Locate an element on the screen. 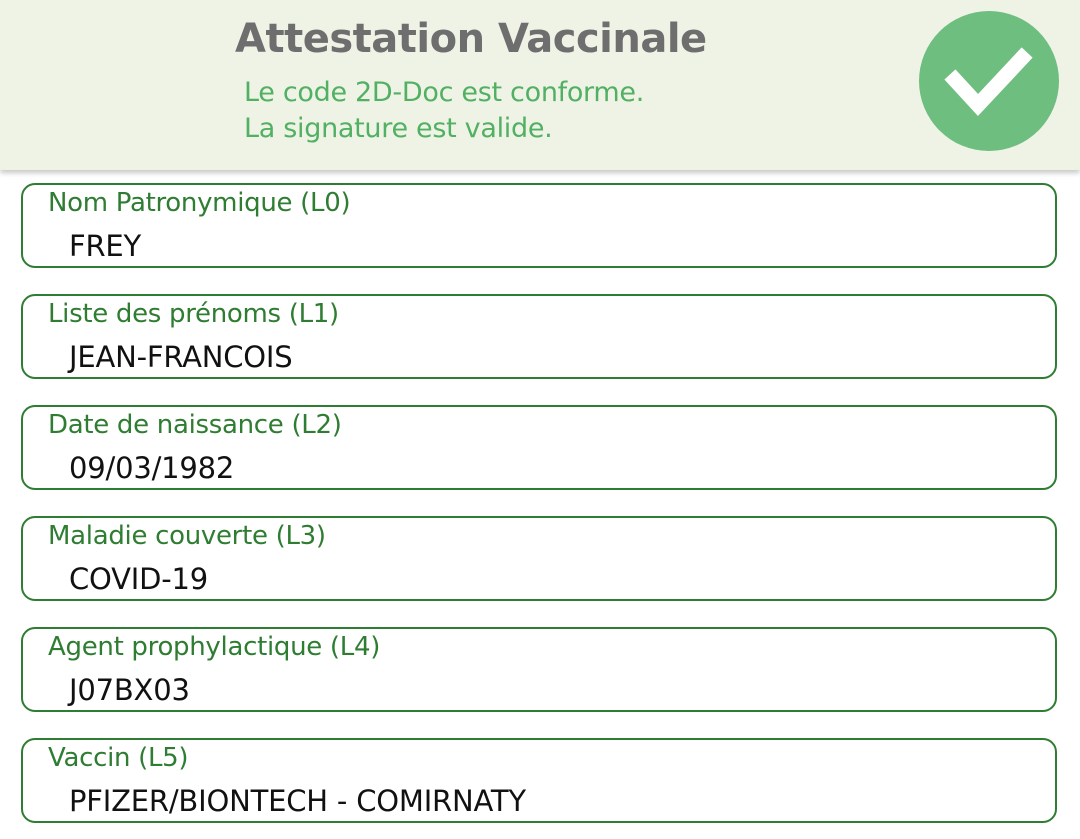  field-maladie-couverte: Maladie couverte (L3) COVID-19 is located at coordinates (539, 558).